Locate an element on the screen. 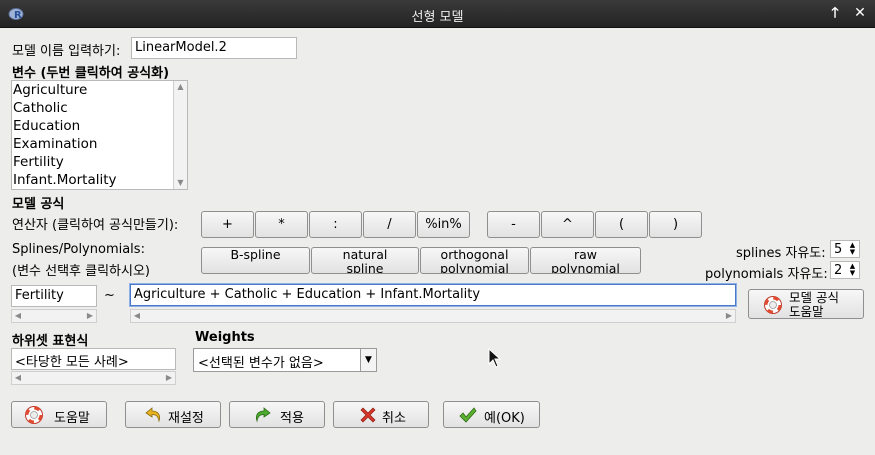 The width and height of the screenshot is (875, 455). close-window-icon: ✕ is located at coordinates (860, 13).